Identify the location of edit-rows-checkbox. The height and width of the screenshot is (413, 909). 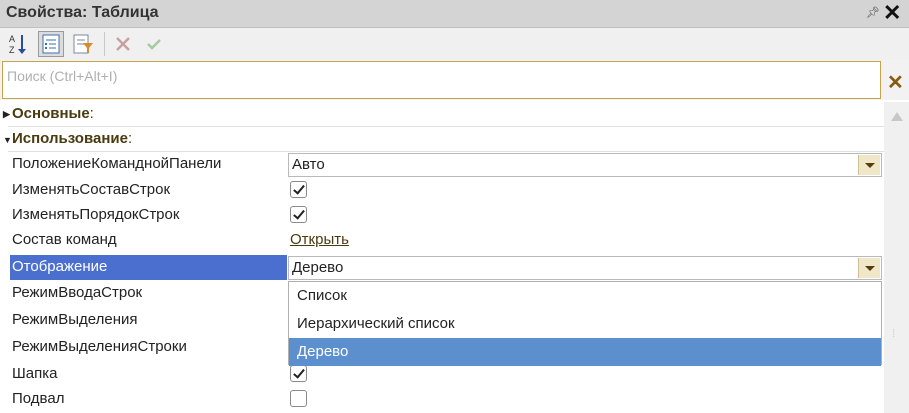
(298, 189).